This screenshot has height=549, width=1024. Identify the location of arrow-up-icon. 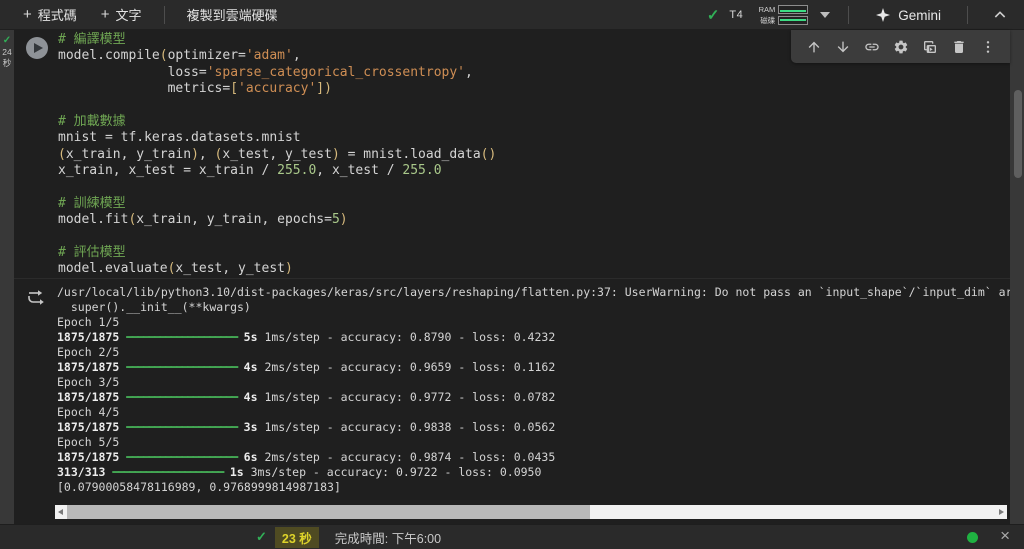
(813, 46).